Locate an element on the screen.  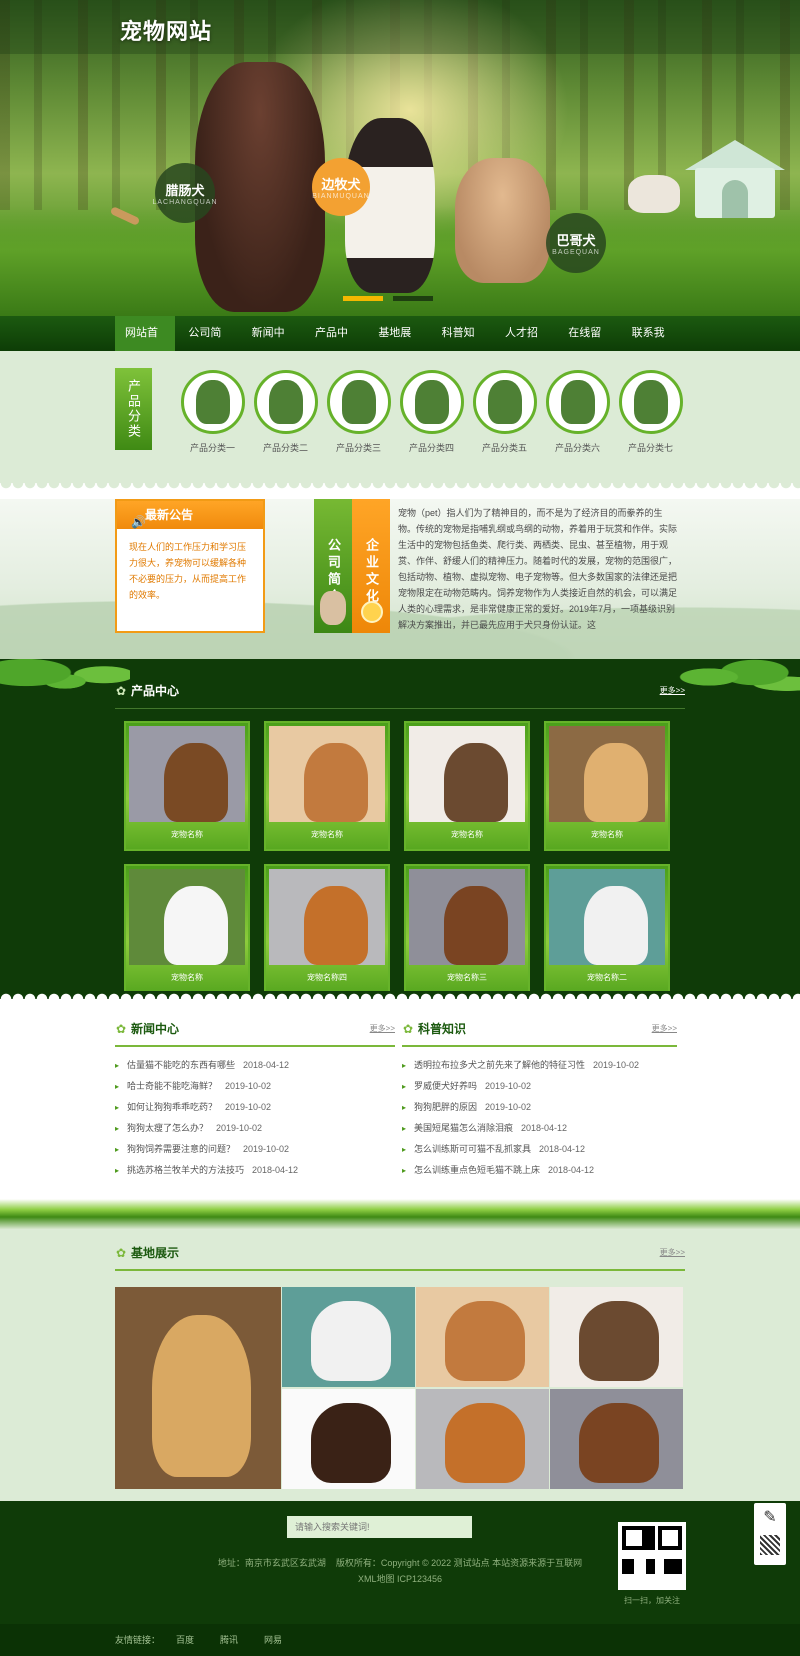
nav-home: 网站首页 is located at coordinates (145, 345).